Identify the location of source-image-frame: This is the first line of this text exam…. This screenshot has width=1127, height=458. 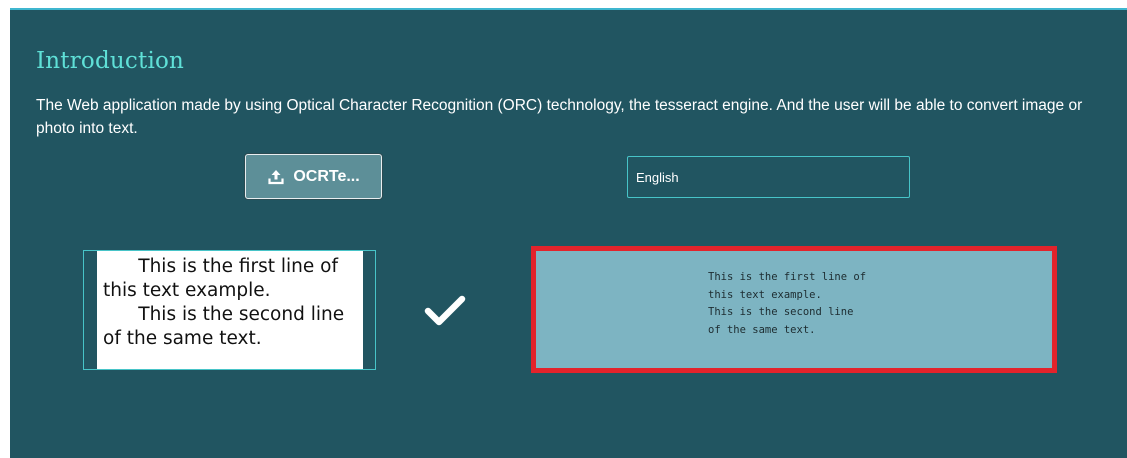
(229, 310).